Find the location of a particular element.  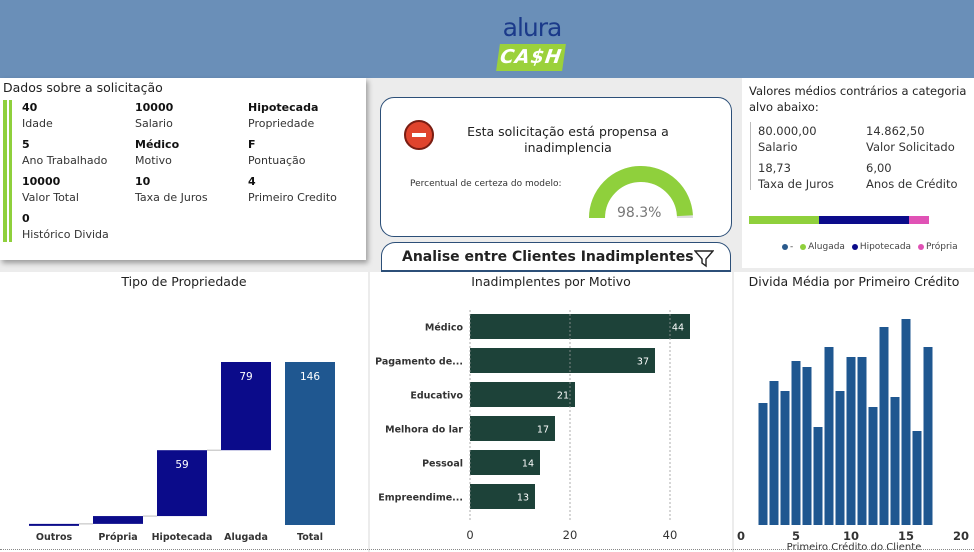

legend: - Alugada Hipotecada Própria is located at coordinates (868, 247).